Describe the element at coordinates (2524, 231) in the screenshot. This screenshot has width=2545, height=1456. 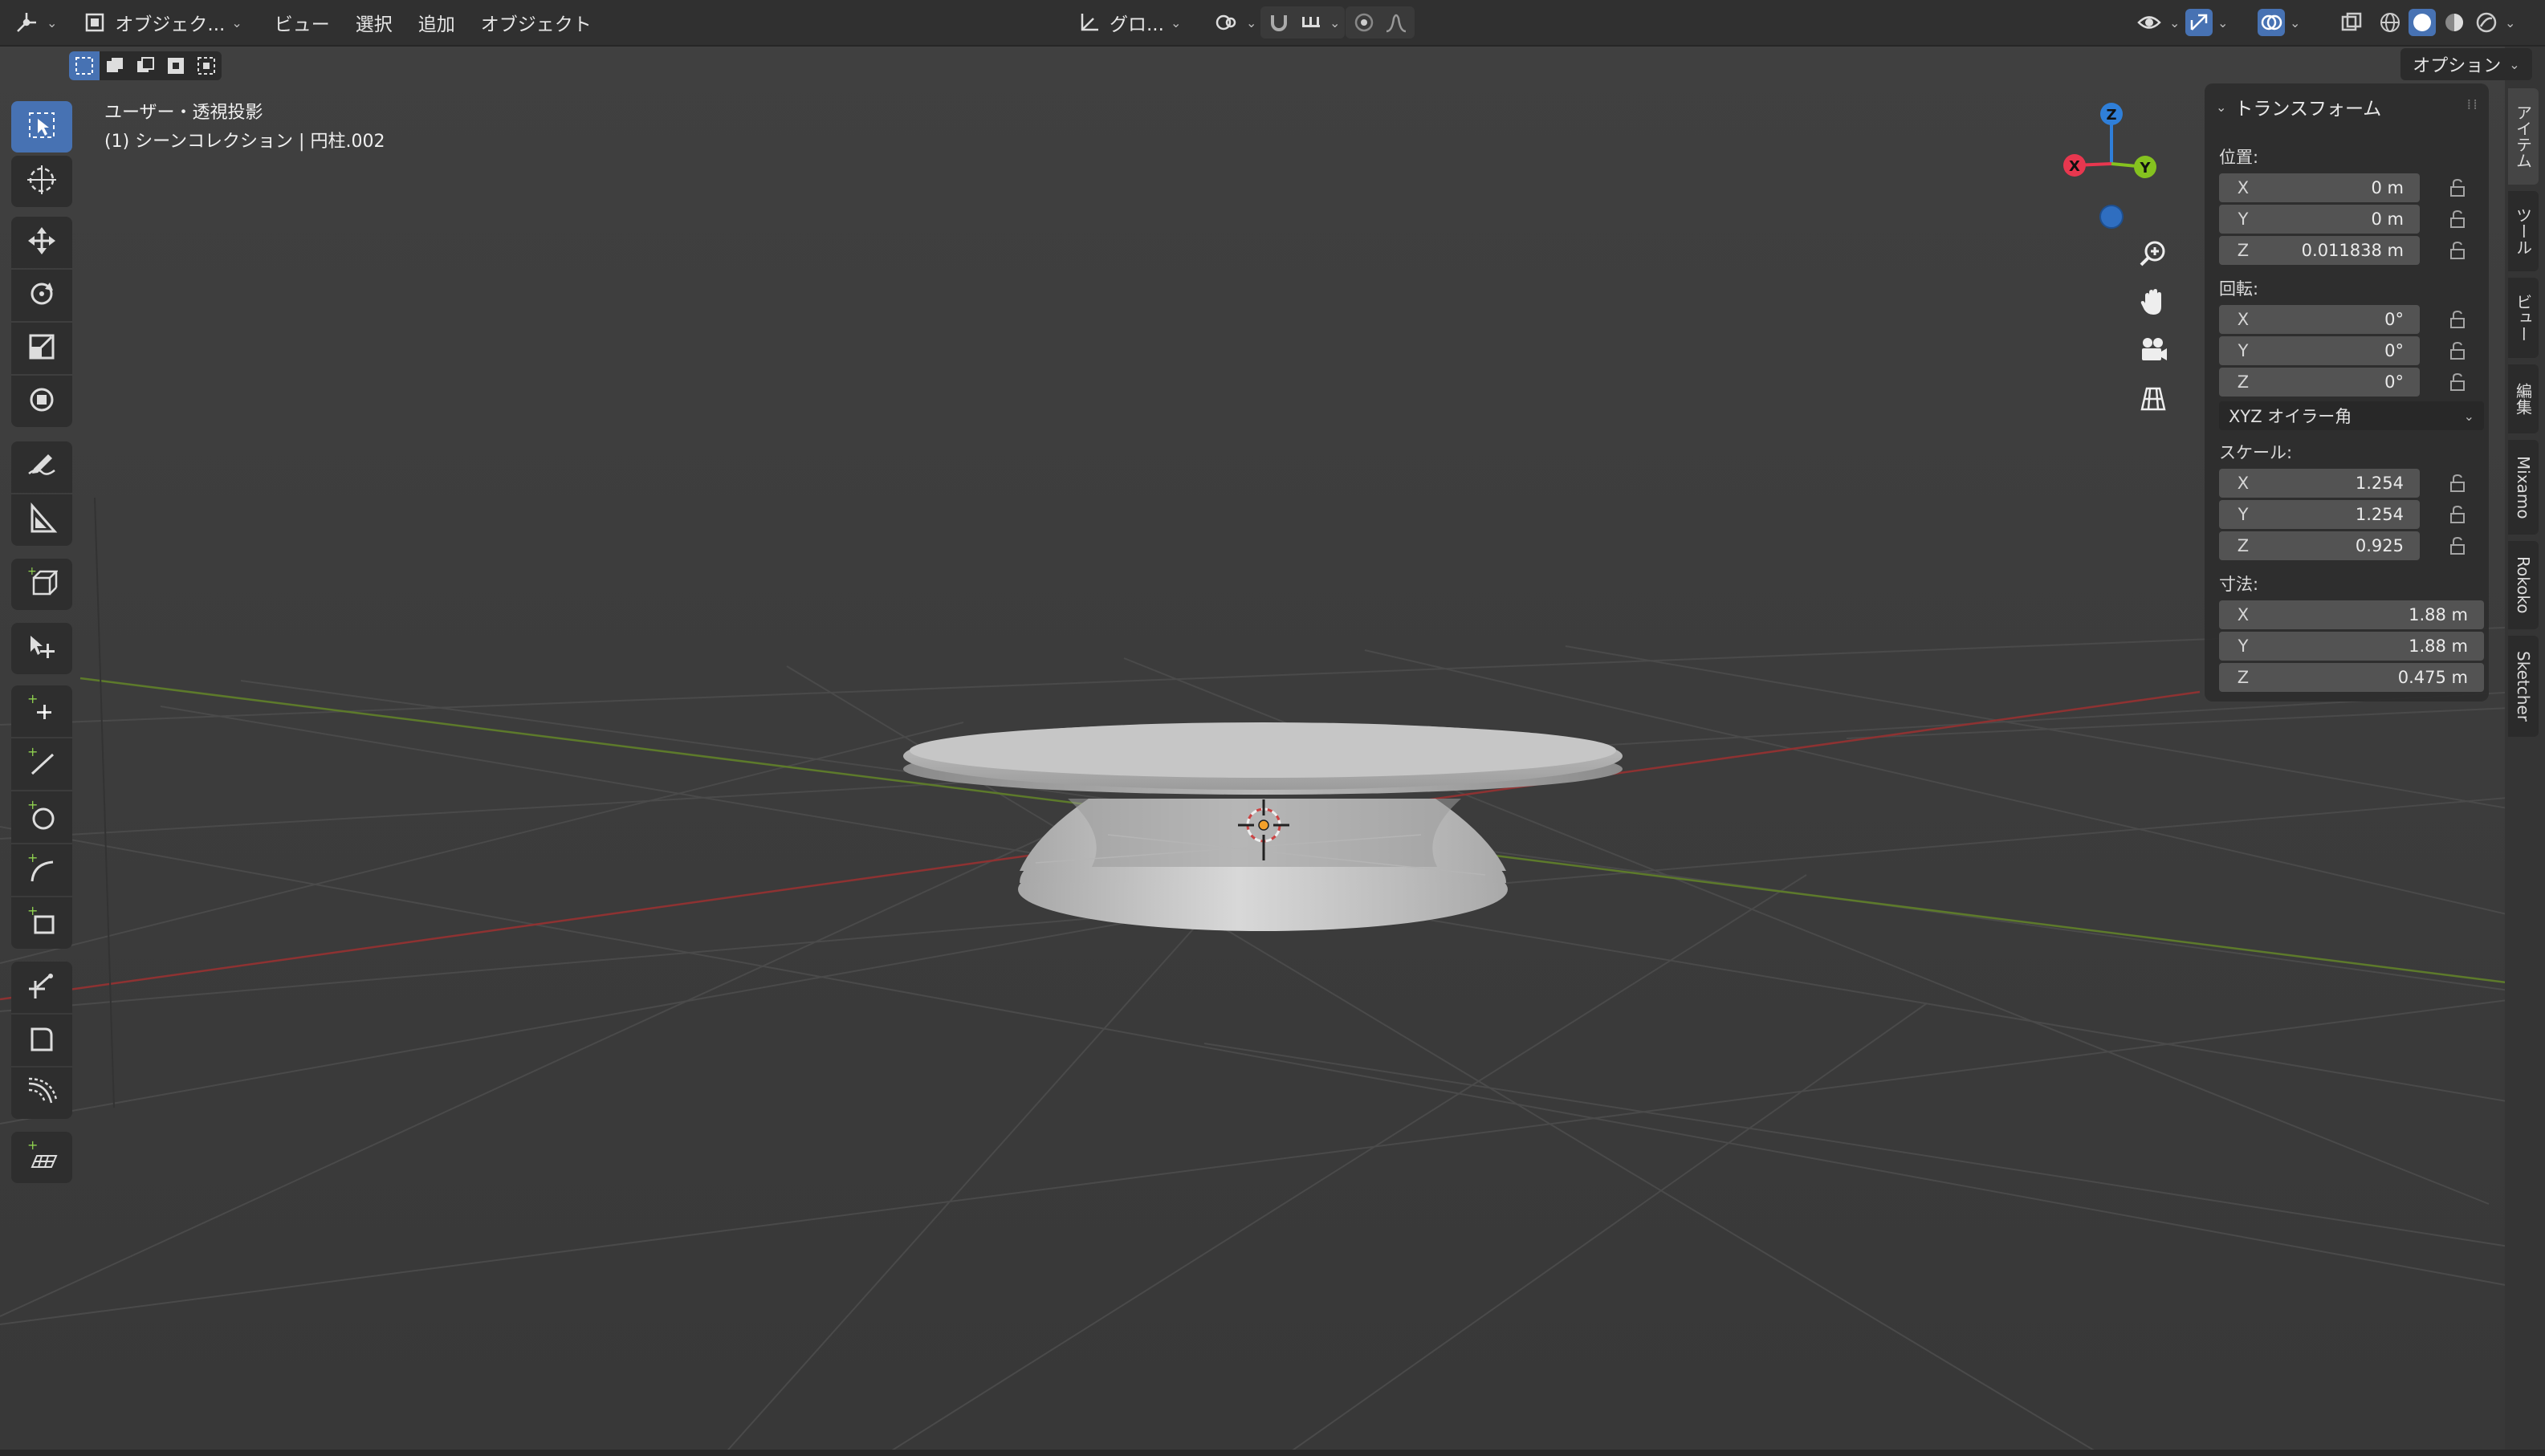
I see `tab-tool: ツール` at that location.